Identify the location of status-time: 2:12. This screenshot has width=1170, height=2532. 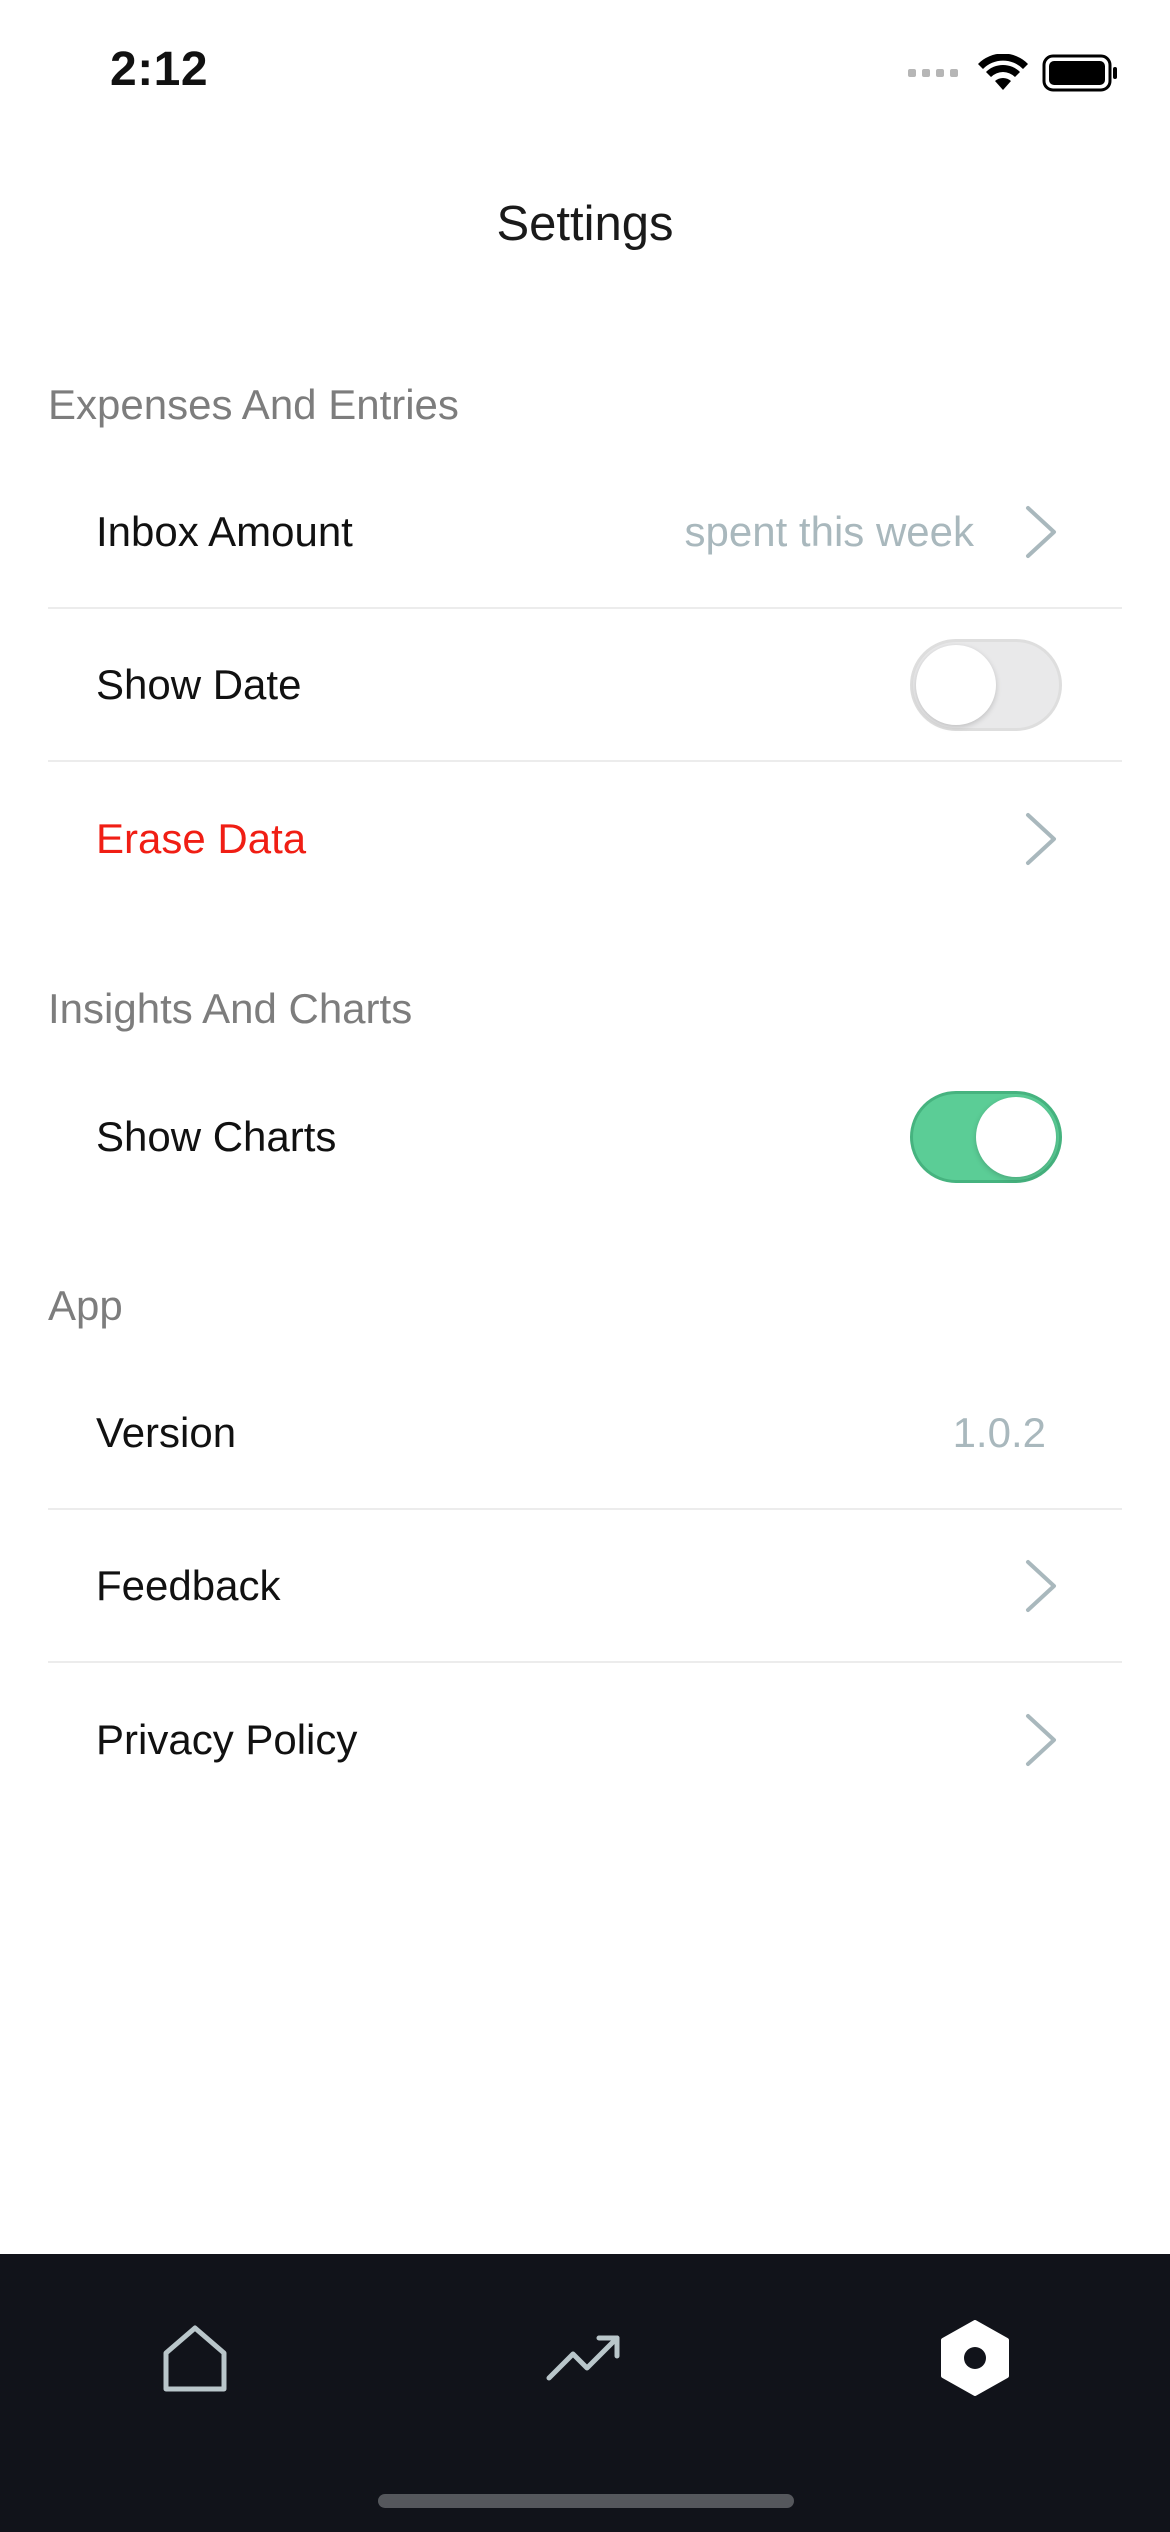
(159, 69).